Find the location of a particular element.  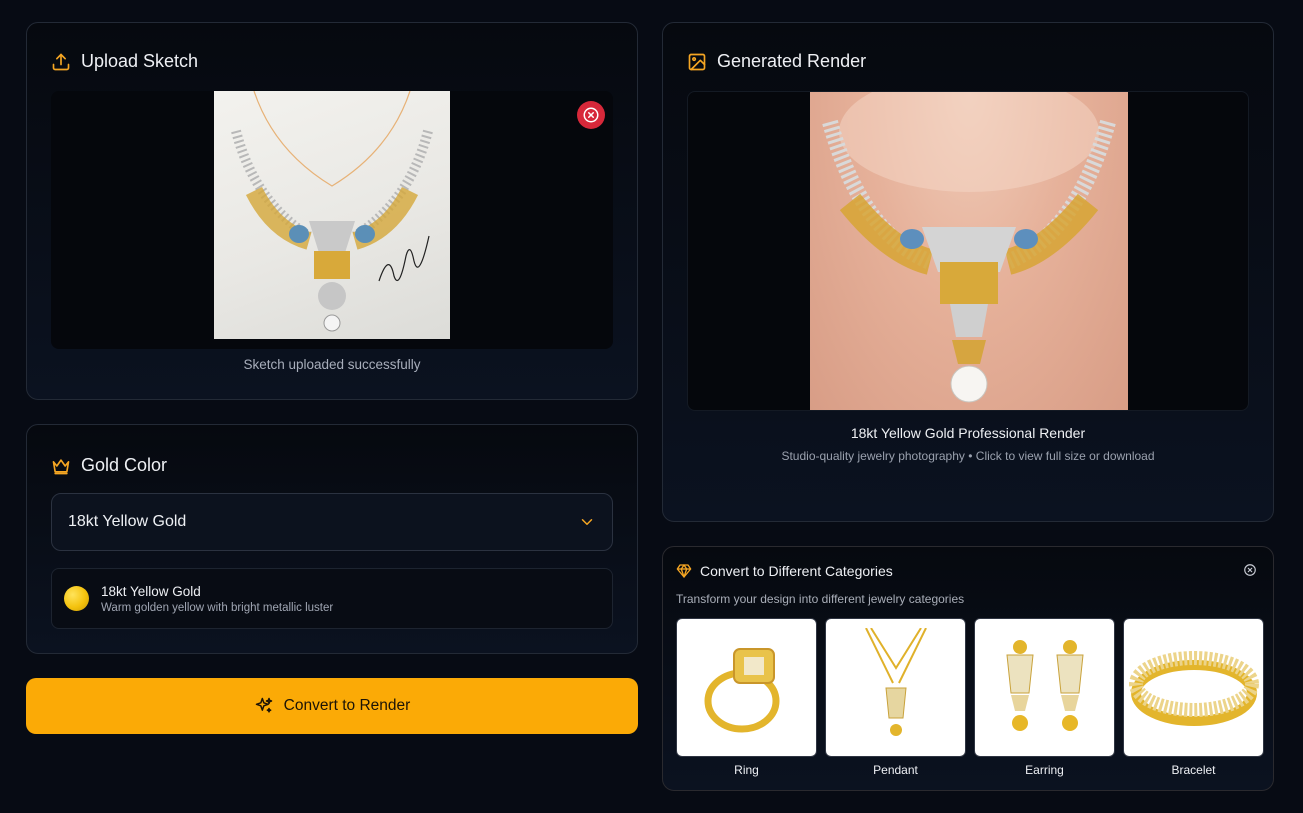

bracelet-icon is located at coordinates (1193, 688).